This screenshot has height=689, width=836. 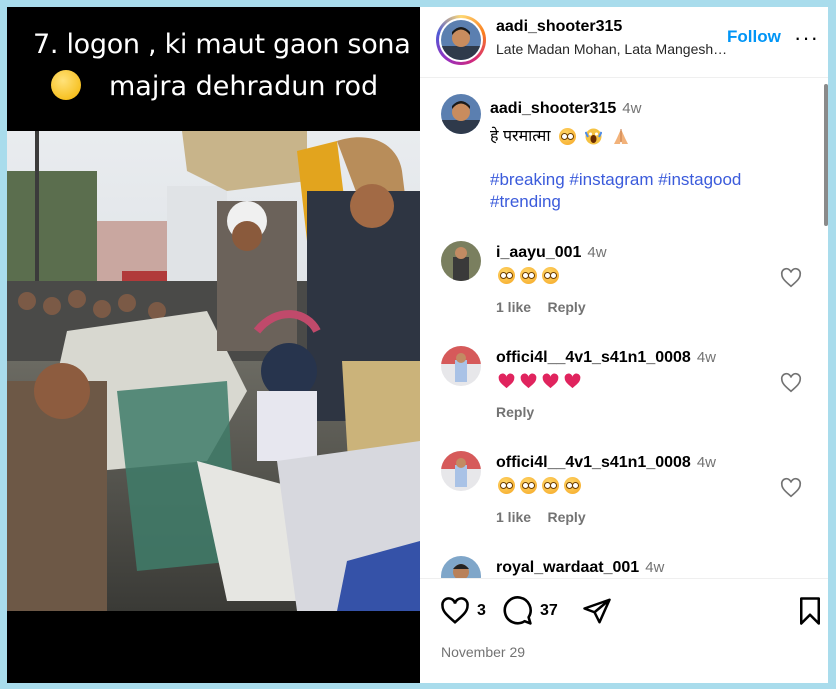 I want to click on share-paper-plane-icon, so click(x=597, y=611).